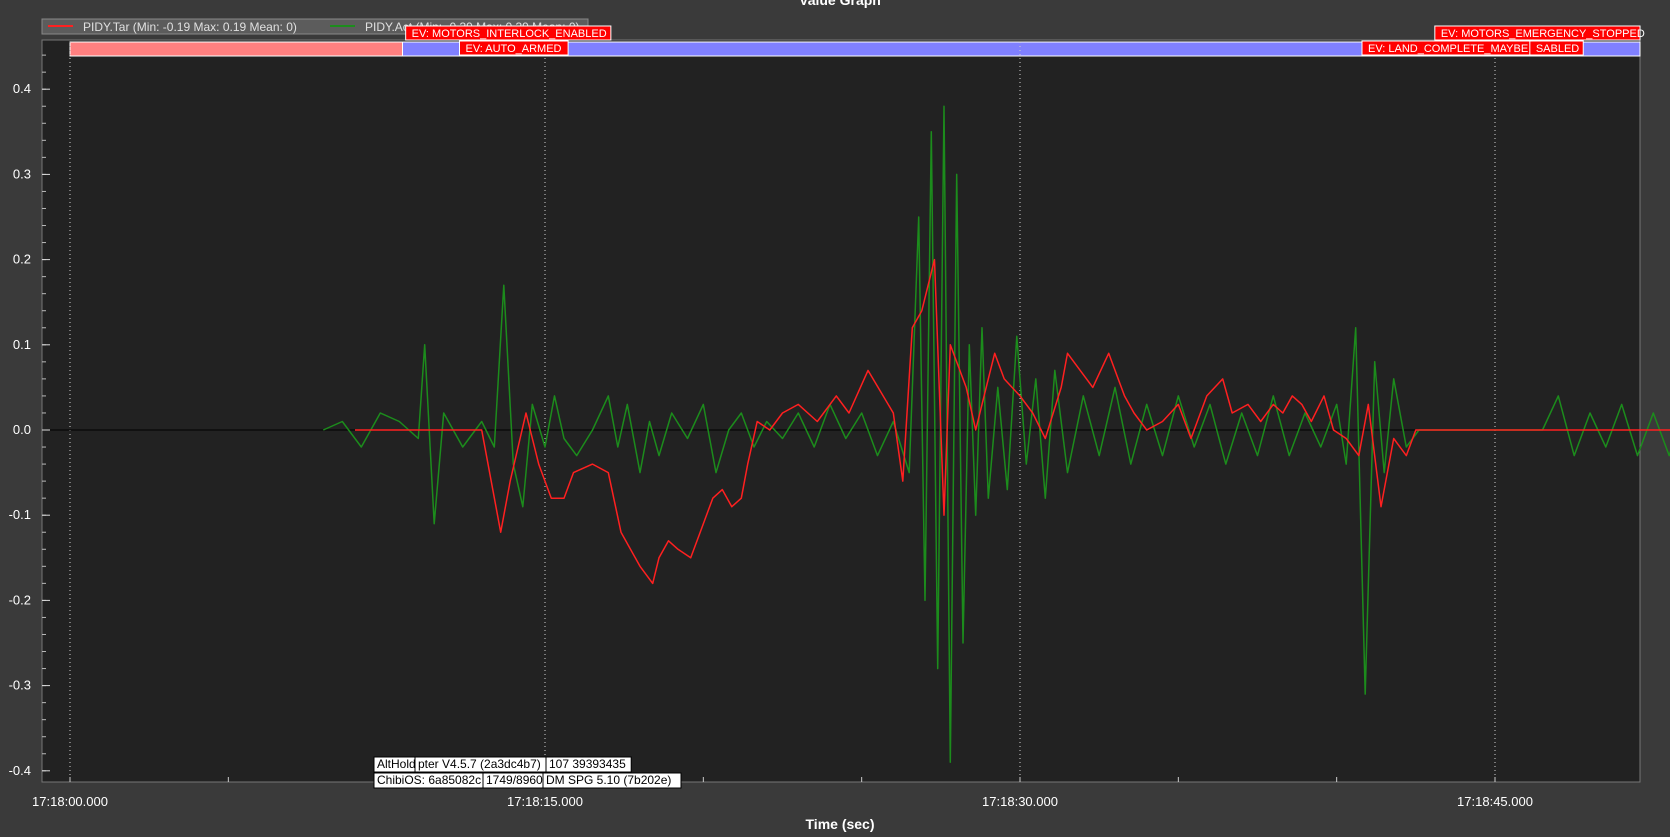  What do you see at coordinates (514, 49) in the screenshot?
I see `event-label: EV: AUTO_ARMED` at bounding box center [514, 49].